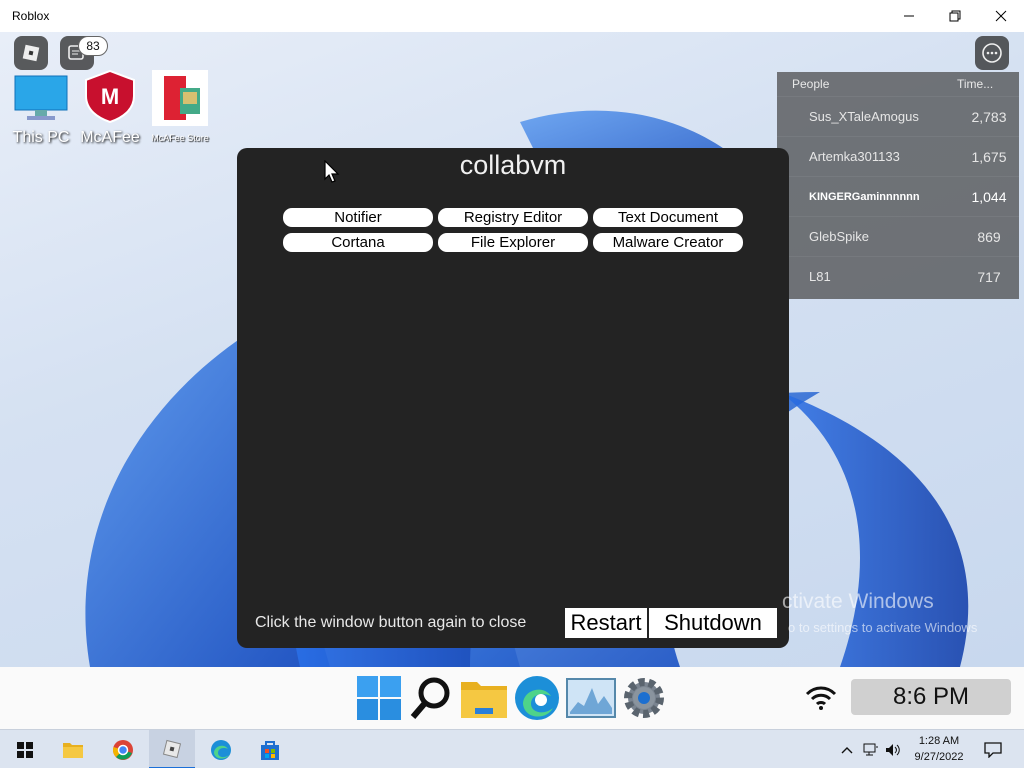 This screenshot has width=1024, height=768. Describe the element at coordinates (820, 276) in the screenshot. I see `player-name: L81` at that location.